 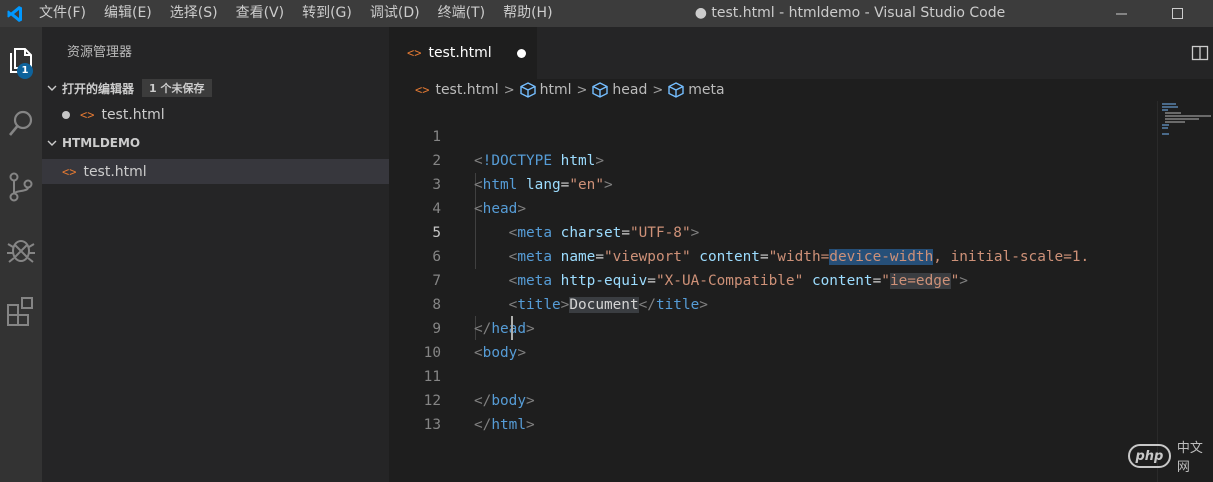 What do you see at coordinates (466, 90) in the screenshot?
I see `breadcrumb-file: test.html` at bounding box center [466, 90].